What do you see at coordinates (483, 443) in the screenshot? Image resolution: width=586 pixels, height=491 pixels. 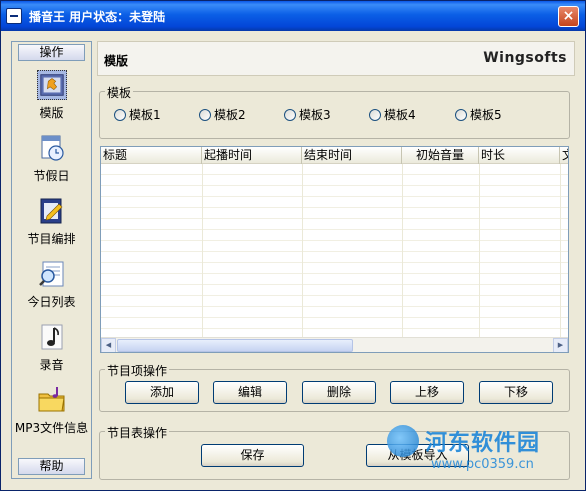 I see `watermark-name: 河东软件园` at bounding box center [483, 443].